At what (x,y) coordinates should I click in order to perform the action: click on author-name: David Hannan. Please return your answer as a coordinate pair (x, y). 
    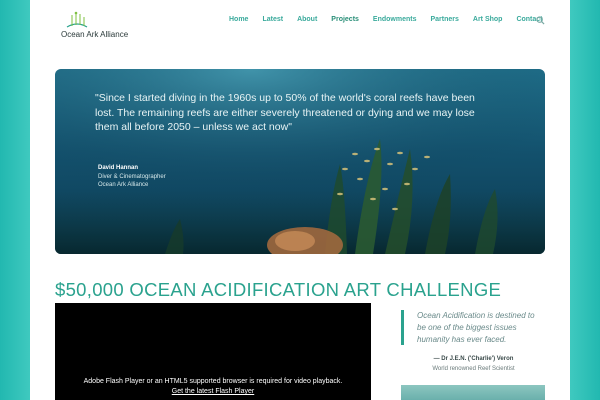
    Looking at the image, I should click on (118, 168).